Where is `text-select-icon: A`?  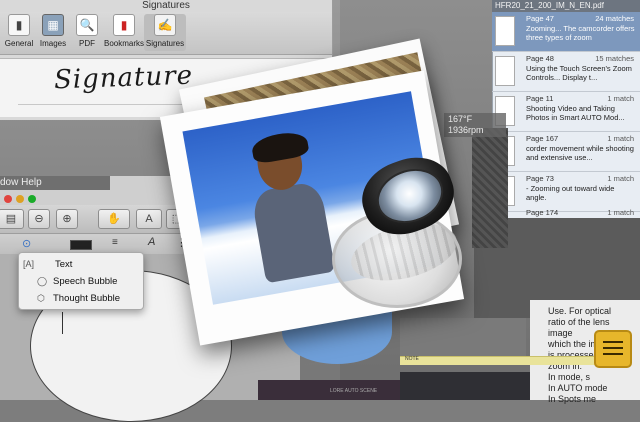 text-select-icon: A is located at coordinates (149, 219).